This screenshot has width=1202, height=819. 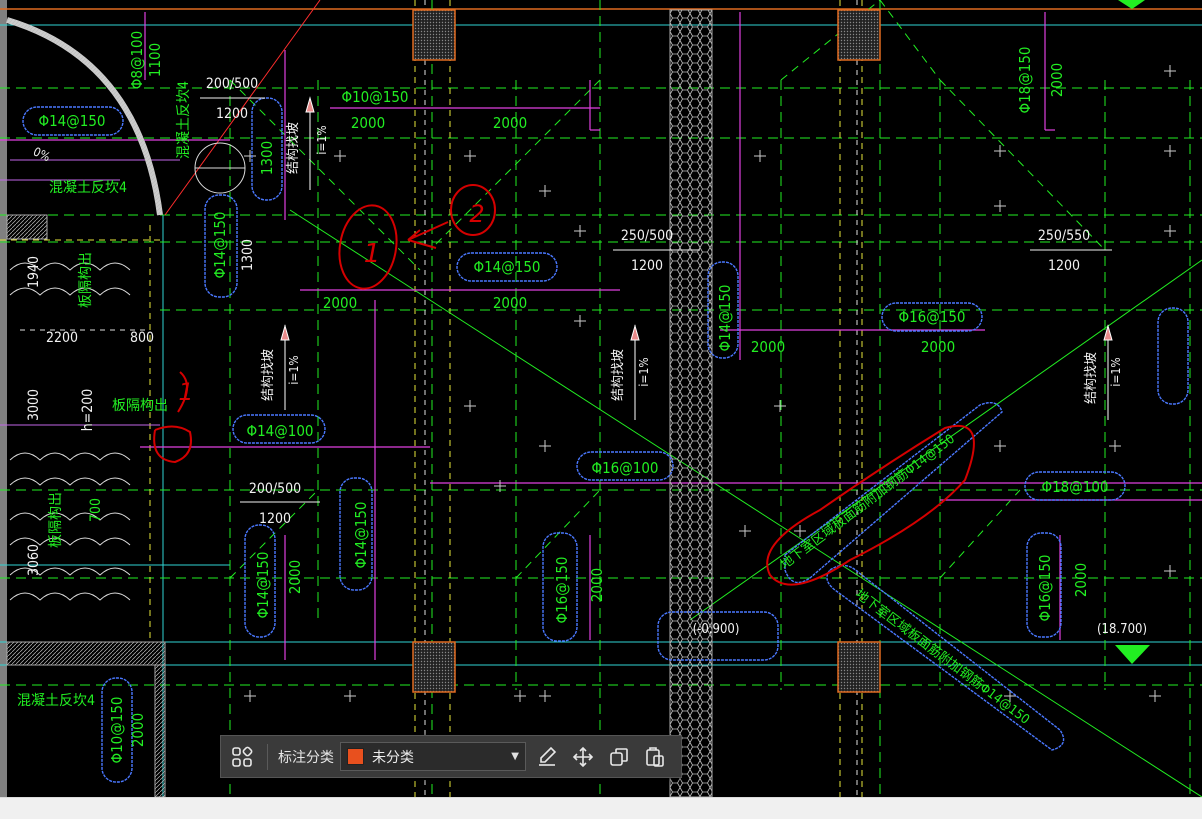 I want to click on drawing-annotation-text: 1940, so click(x=34, y=272).